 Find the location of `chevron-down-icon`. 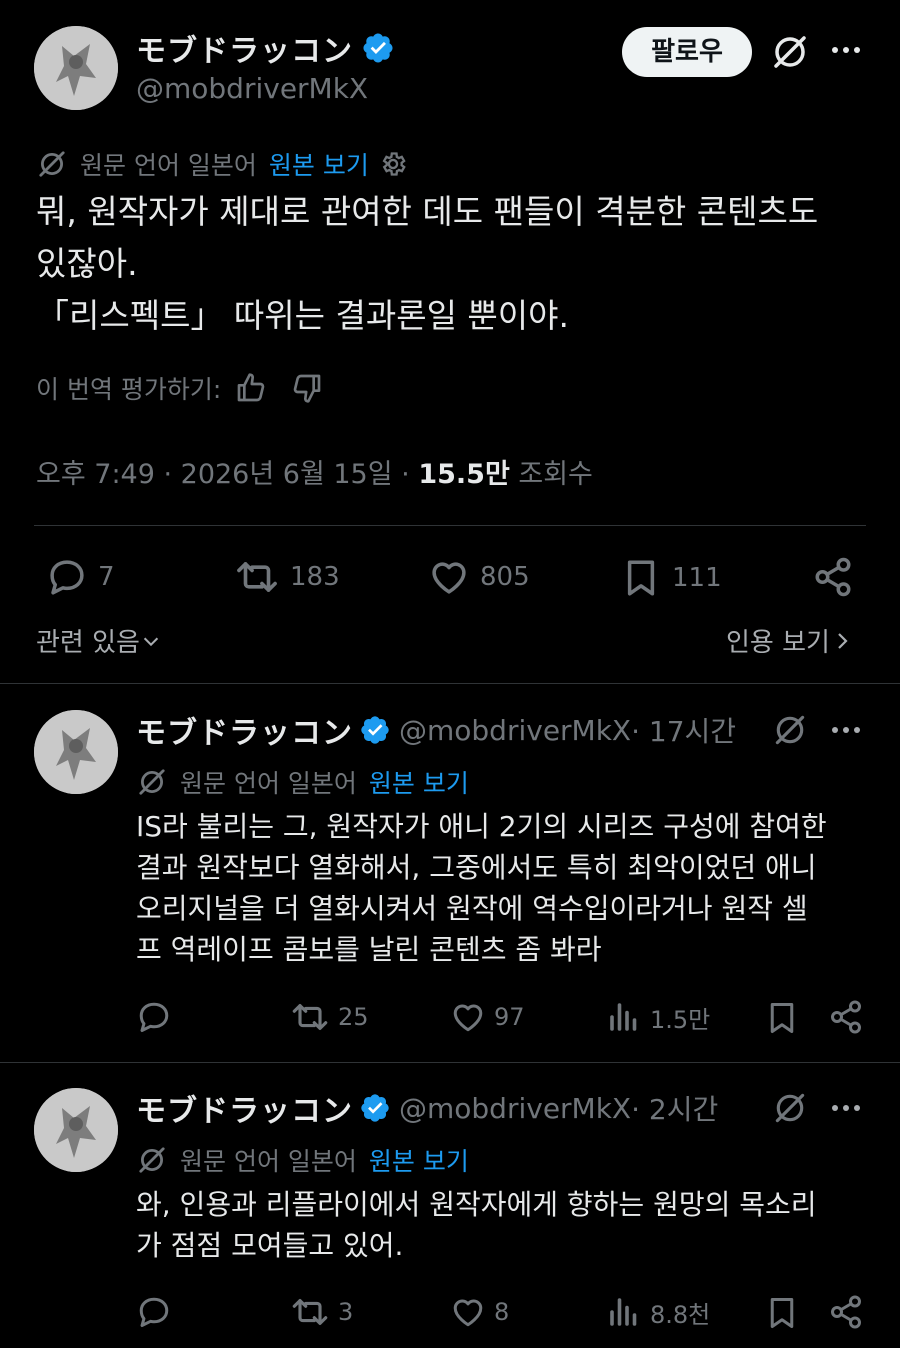

chevron-down-icon is located at coordinates (151, 641).